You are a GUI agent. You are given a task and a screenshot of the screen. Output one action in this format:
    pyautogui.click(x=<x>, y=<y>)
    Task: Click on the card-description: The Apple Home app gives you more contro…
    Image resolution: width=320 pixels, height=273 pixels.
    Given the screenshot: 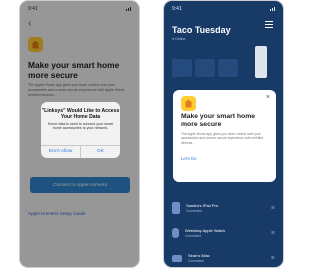 What is the action you would take?
    pyautogui.click(x=222, y=138)
    